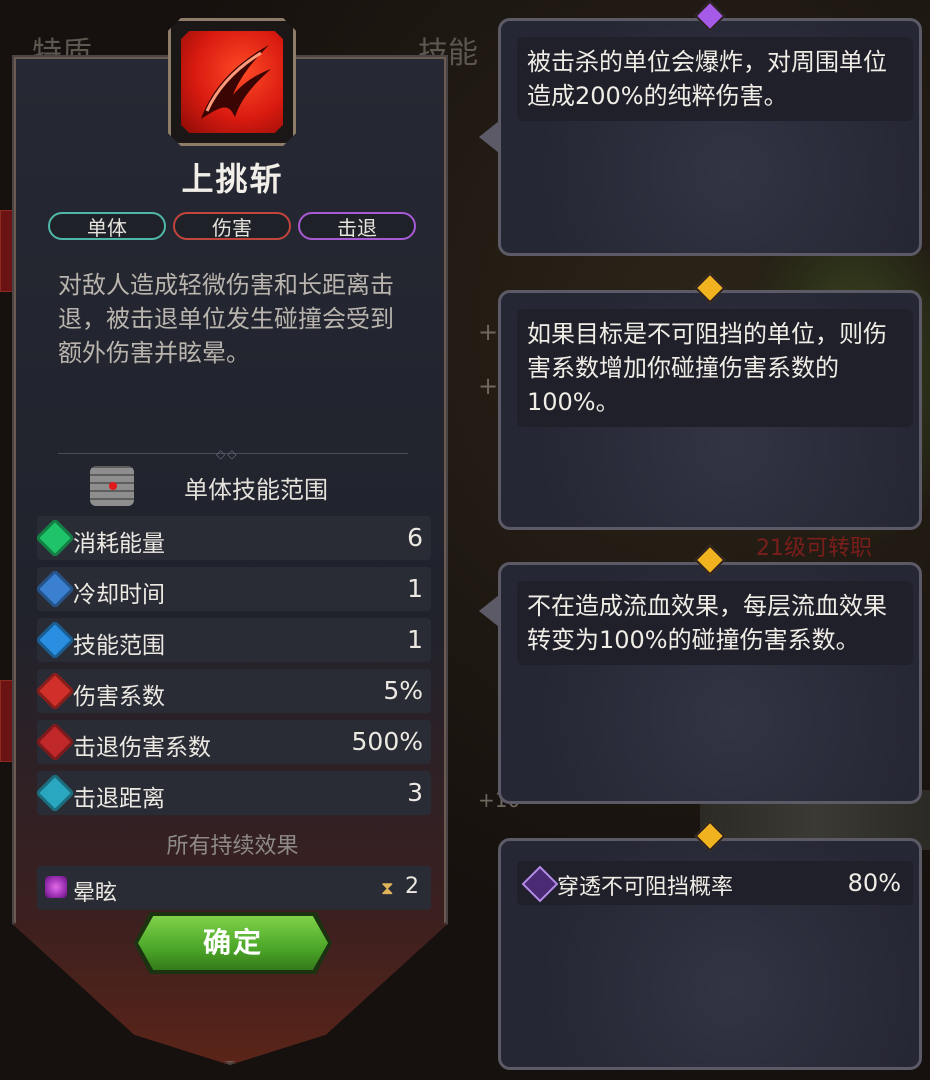 This screenshot has height=1080, width=930. What do you see at coordinates (707, 368) in the screenshot?
I see `card-text: 如果目标是不可阻挡的单位，则伤害系数增加你碰撞伤害系数的100%。` at bounding box center [707, 368].